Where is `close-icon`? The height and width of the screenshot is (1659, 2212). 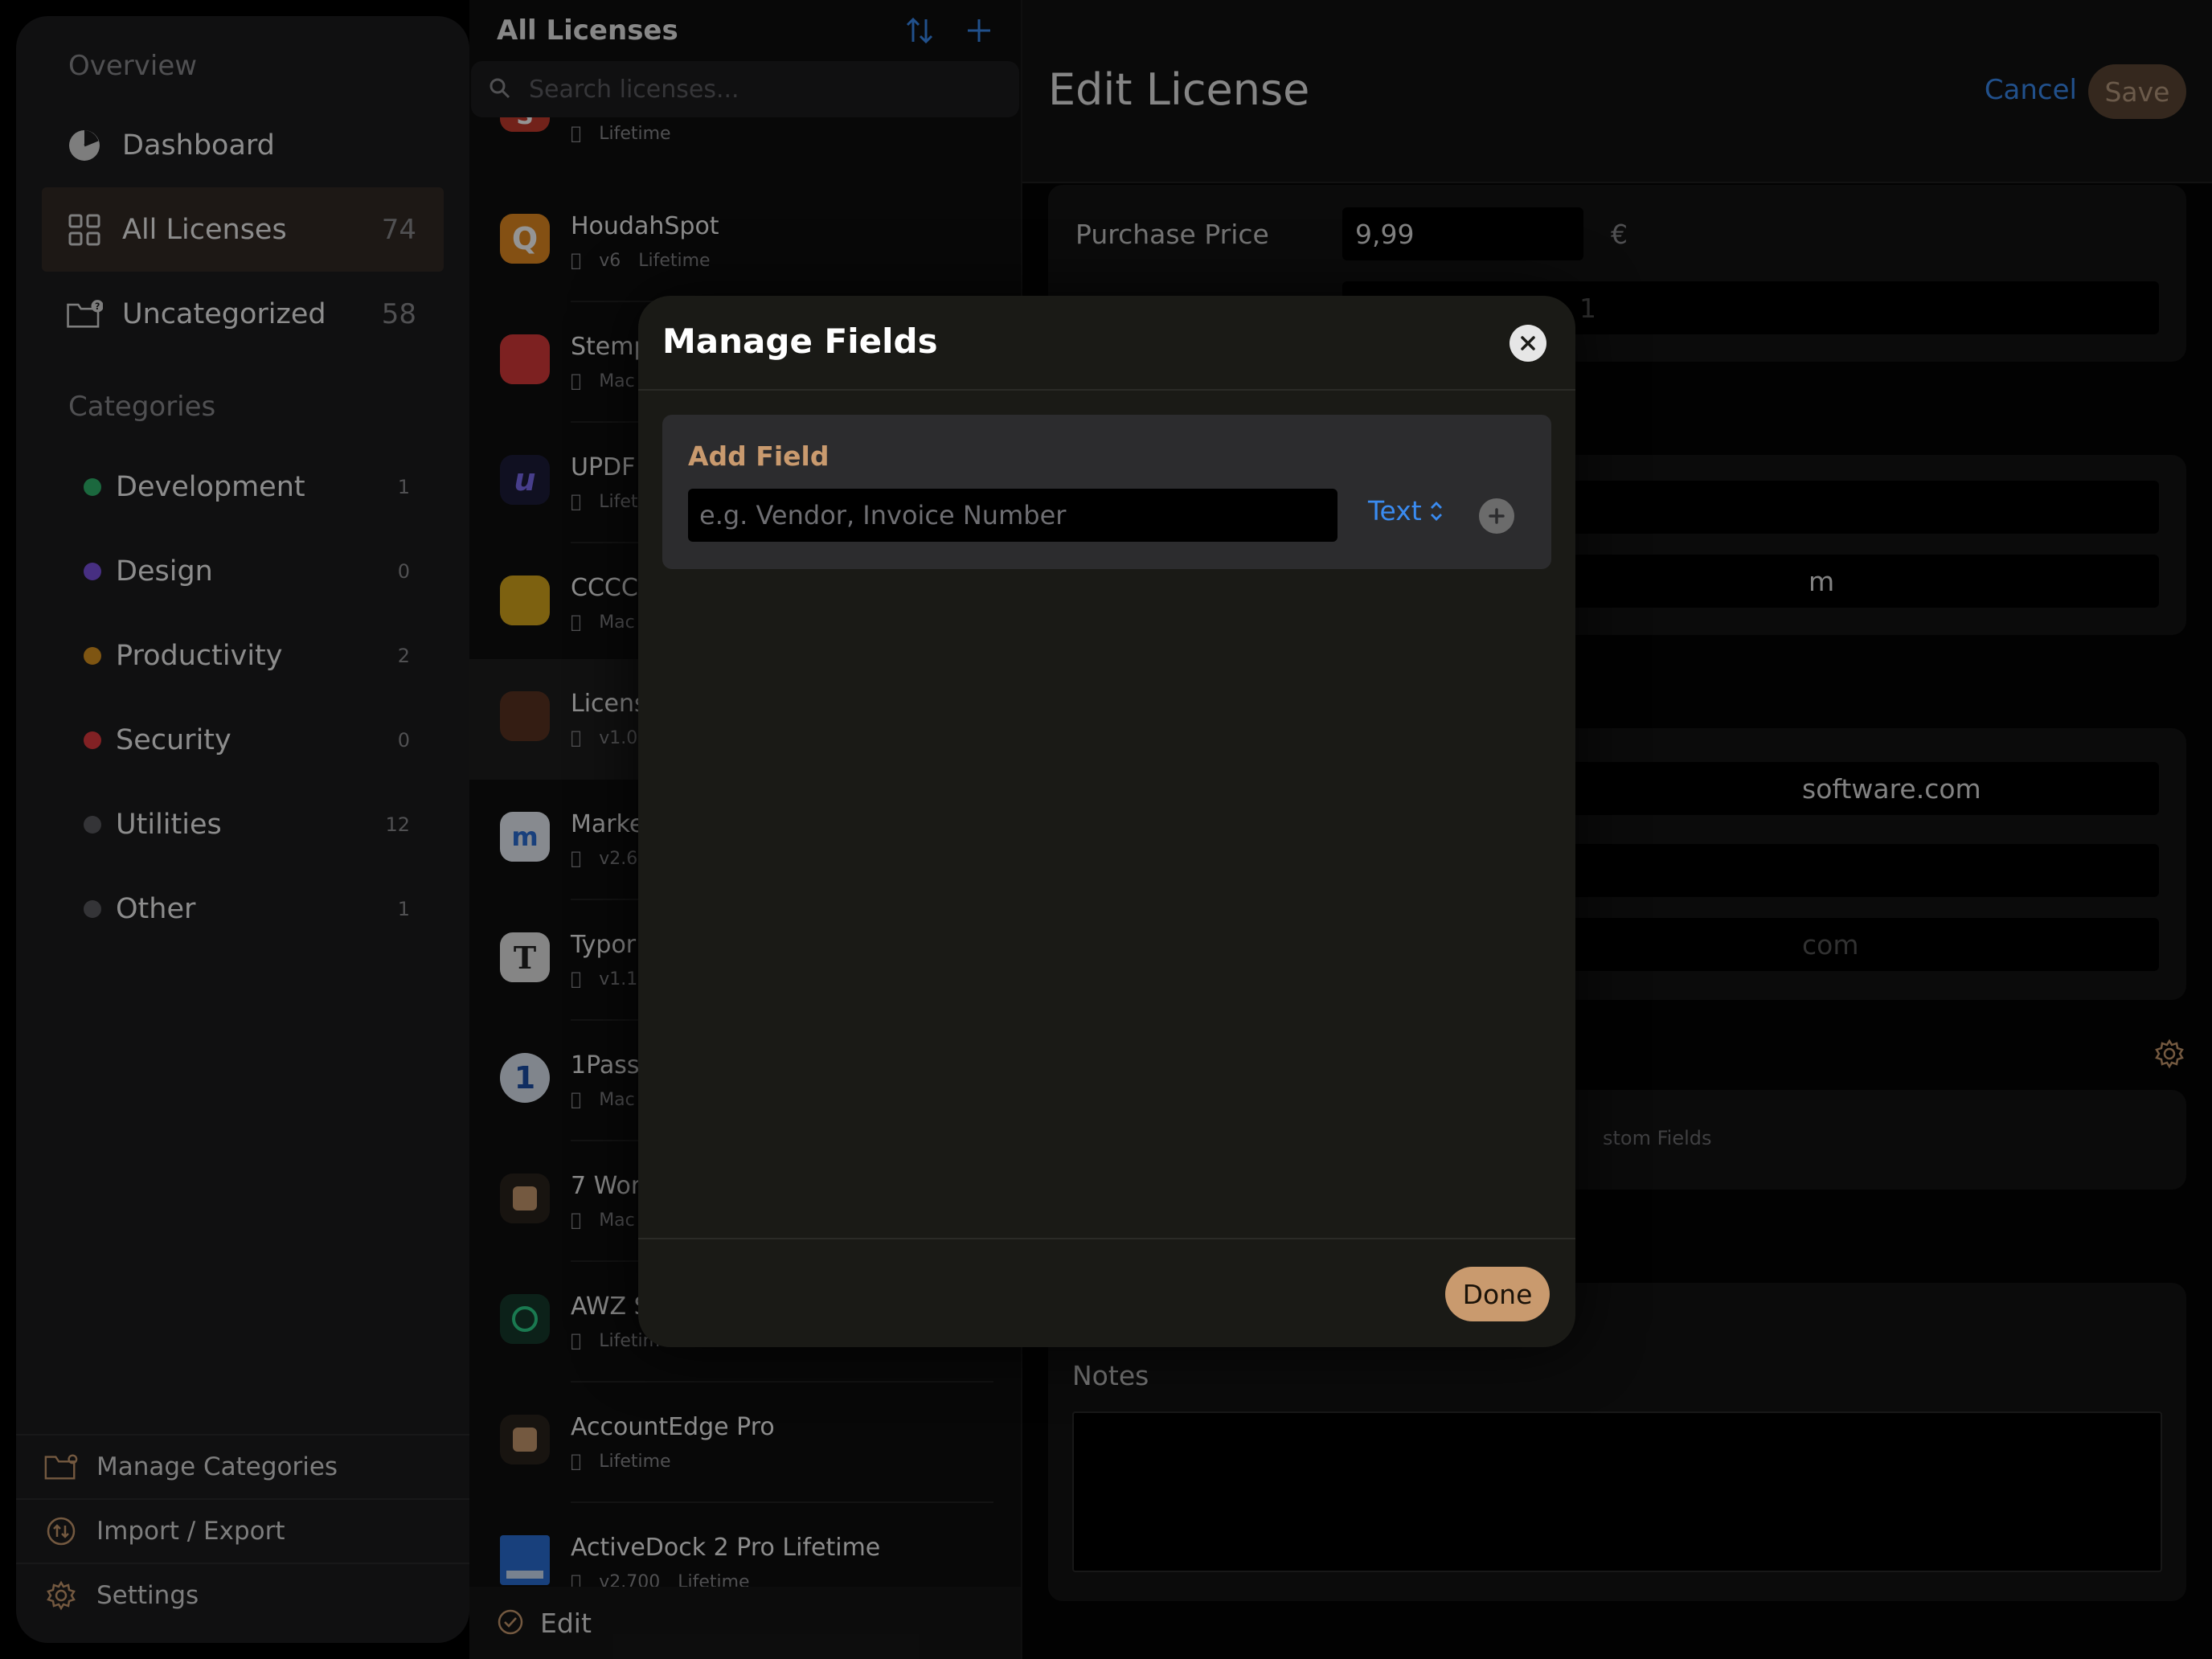 close-icon is located at coordinates (1528, 343).